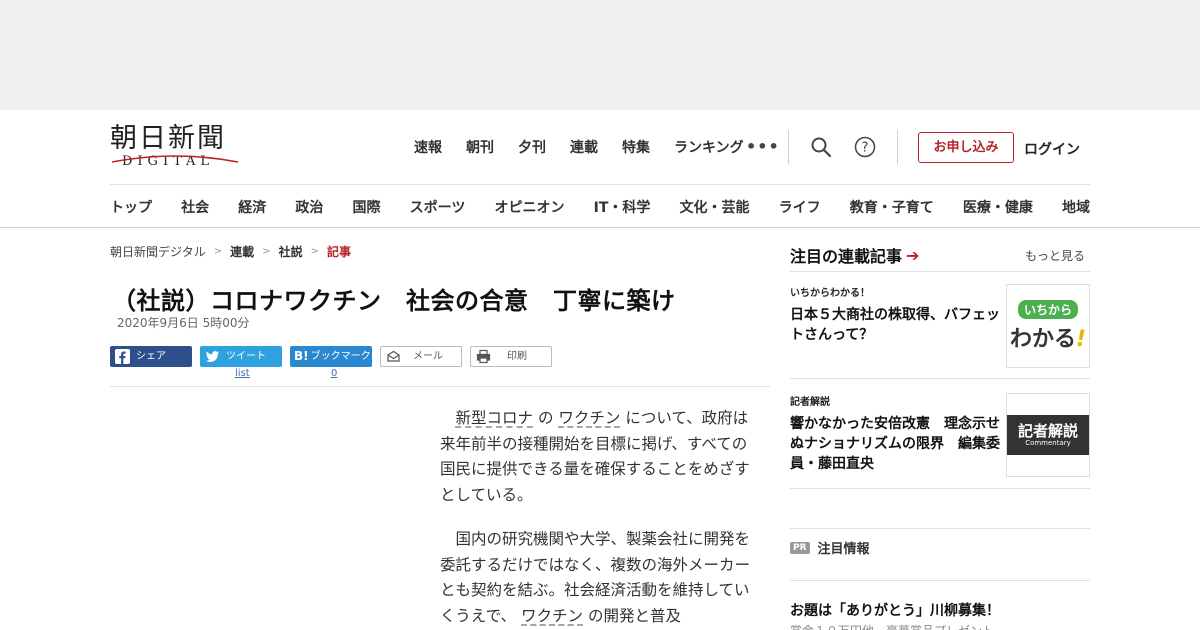 The width and height of the screenshot is (1200, 630). I want to click on featured-series-heading: 注目の連載記事 ➔, so click(854, 255).